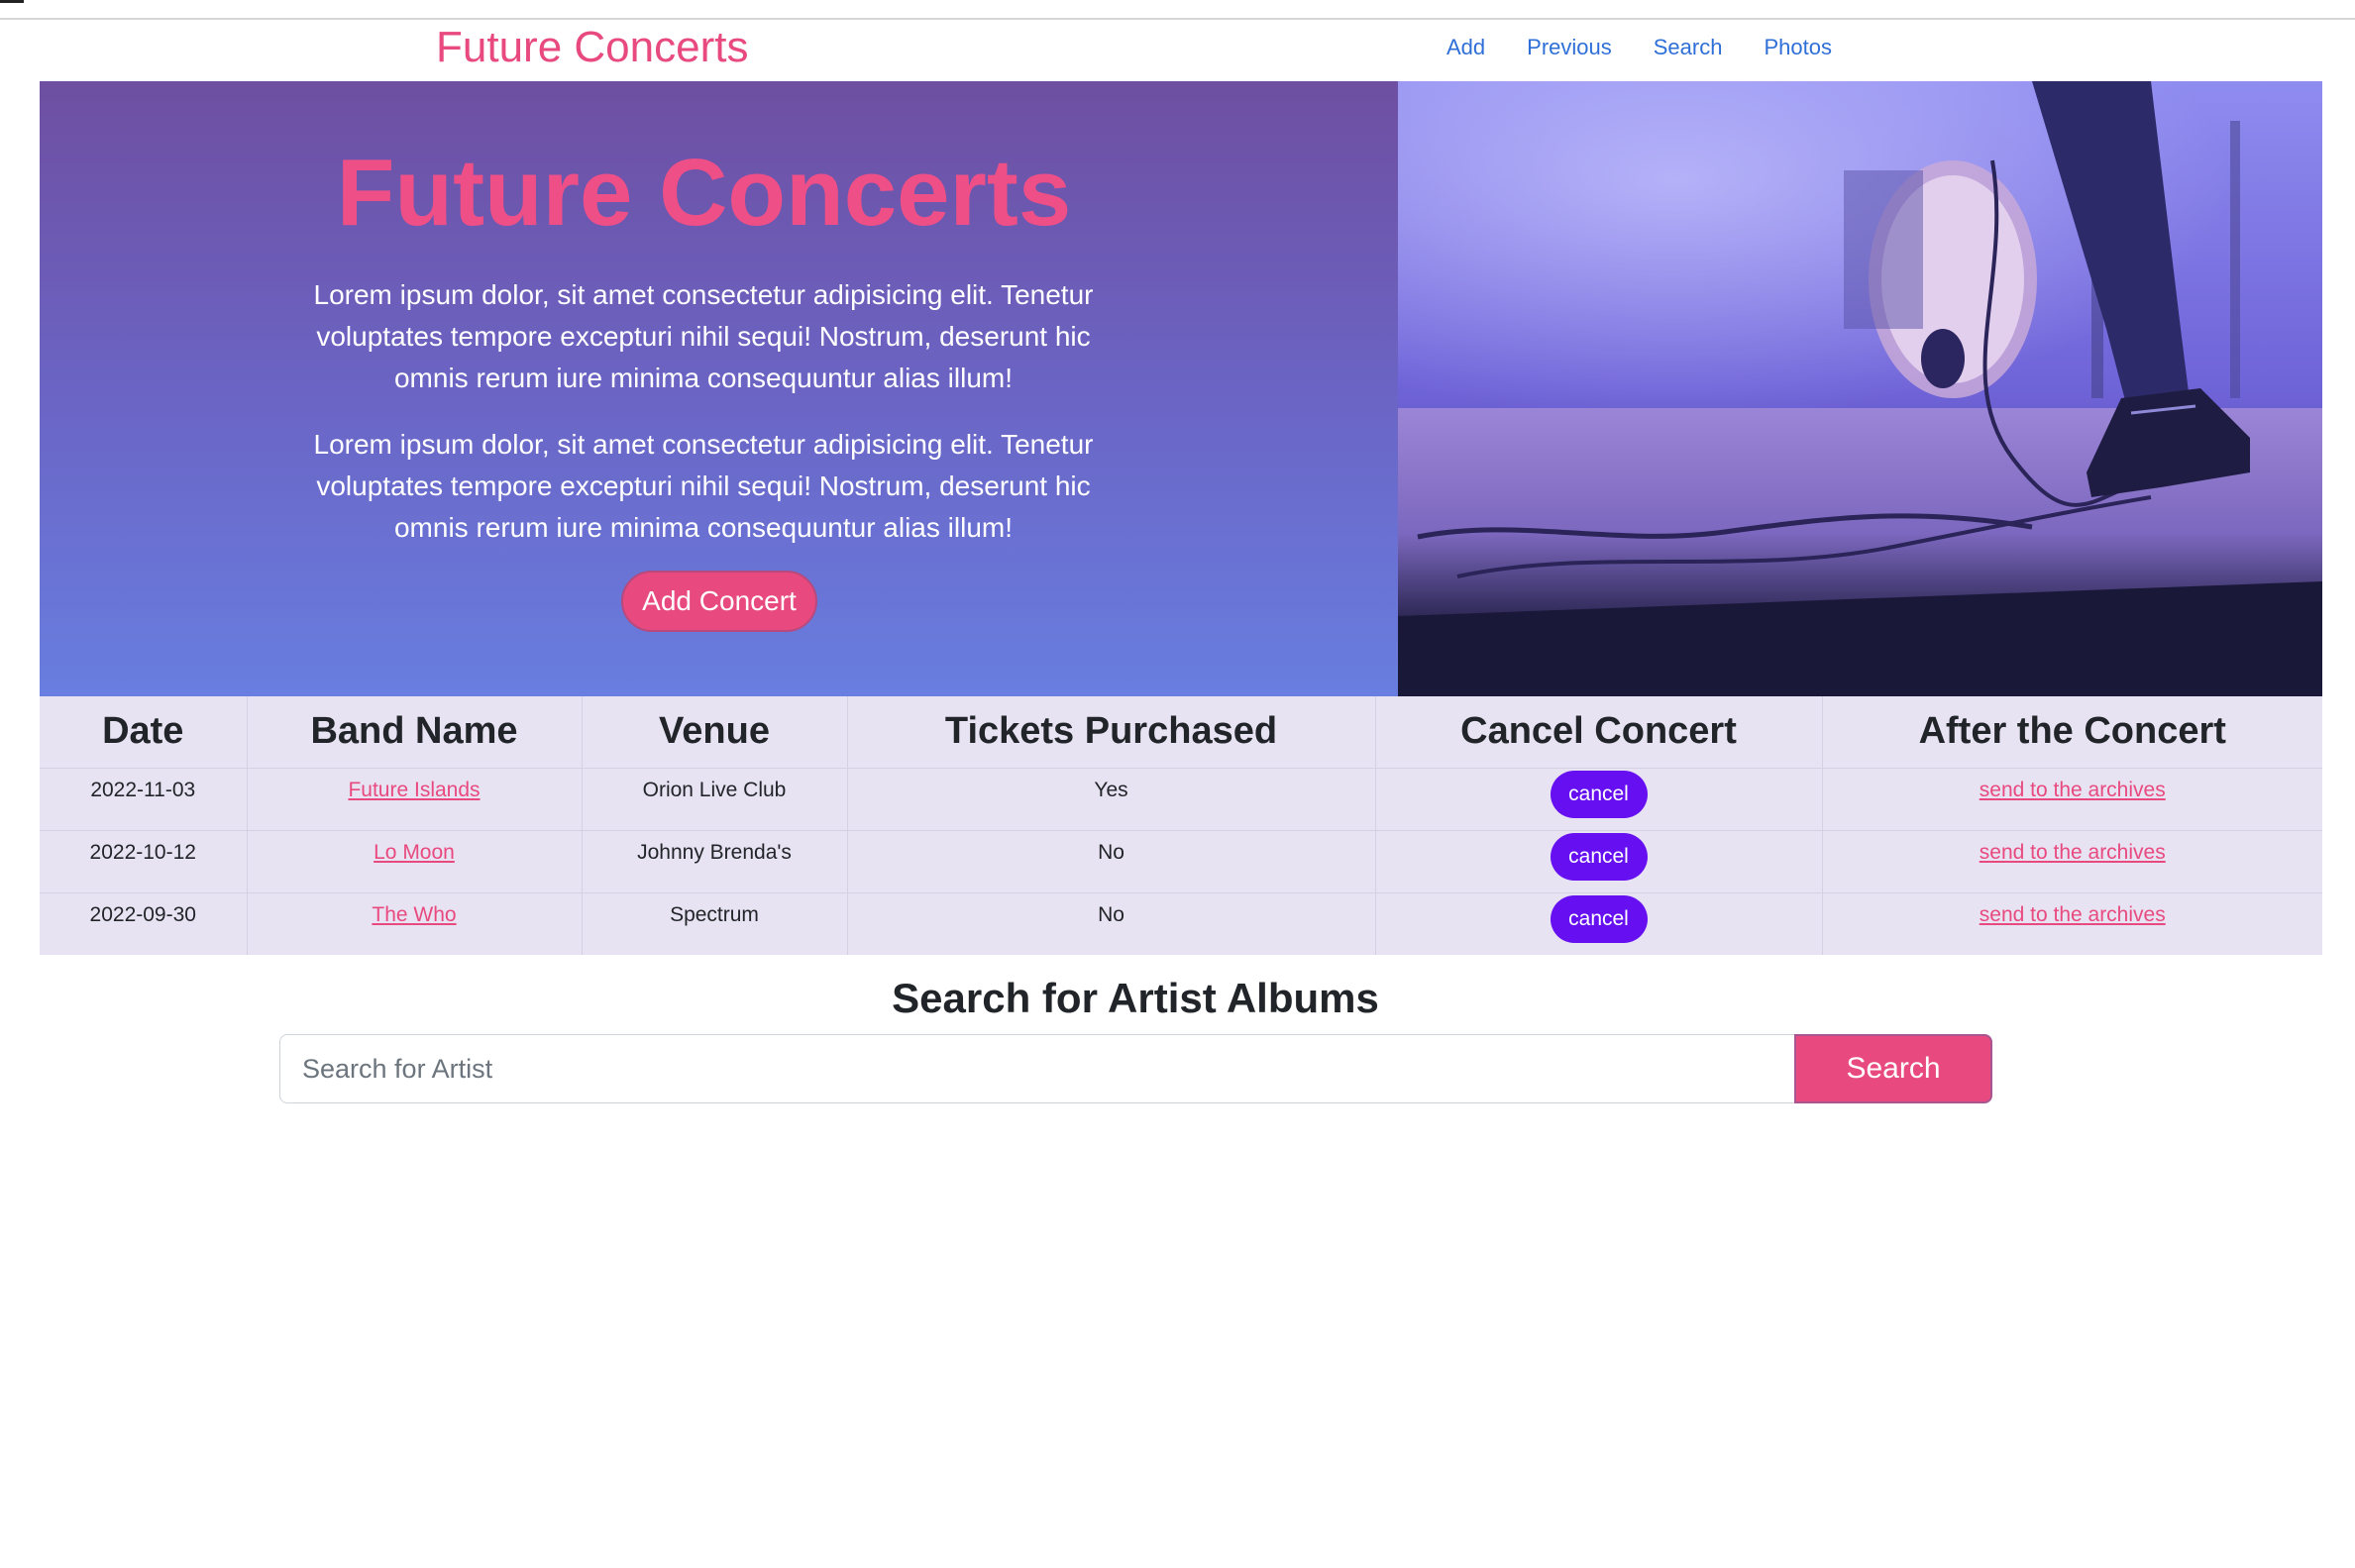 This screenshot has height=1568, width=2355. Describe the element at coordinates (1599, 733) in the screenshot. I see `header-cancel-concert: Cancel Concert` at that location.